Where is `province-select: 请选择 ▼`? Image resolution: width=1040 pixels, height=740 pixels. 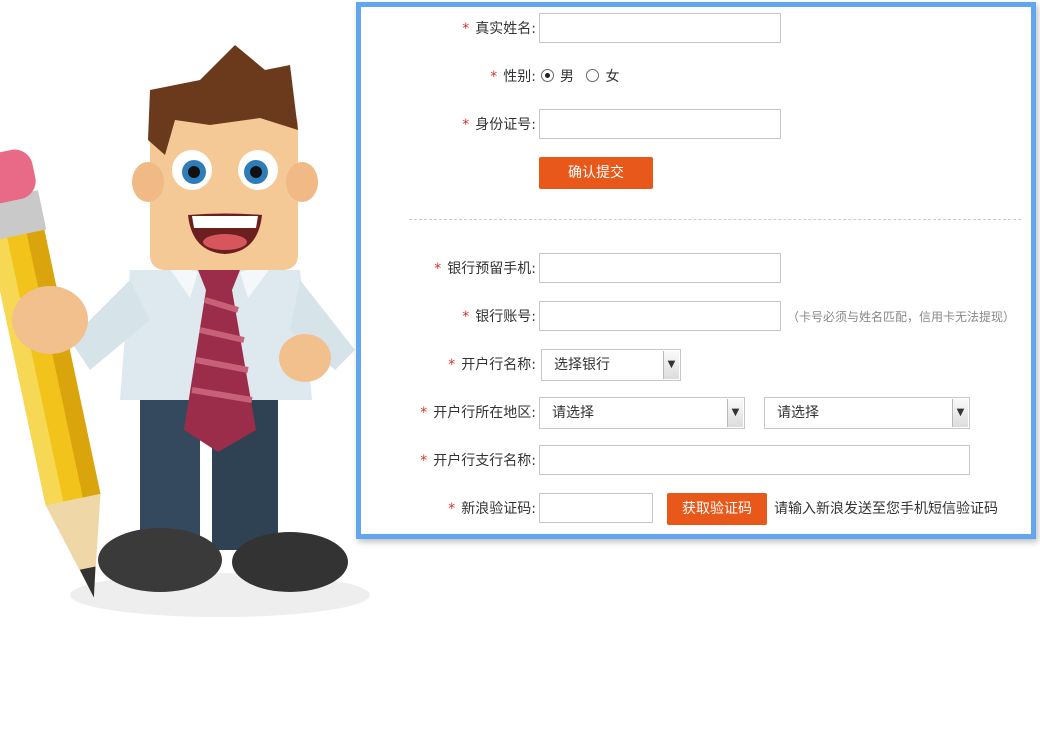
province-select: 请选择 ▼ is located at coordinates (642, 413).